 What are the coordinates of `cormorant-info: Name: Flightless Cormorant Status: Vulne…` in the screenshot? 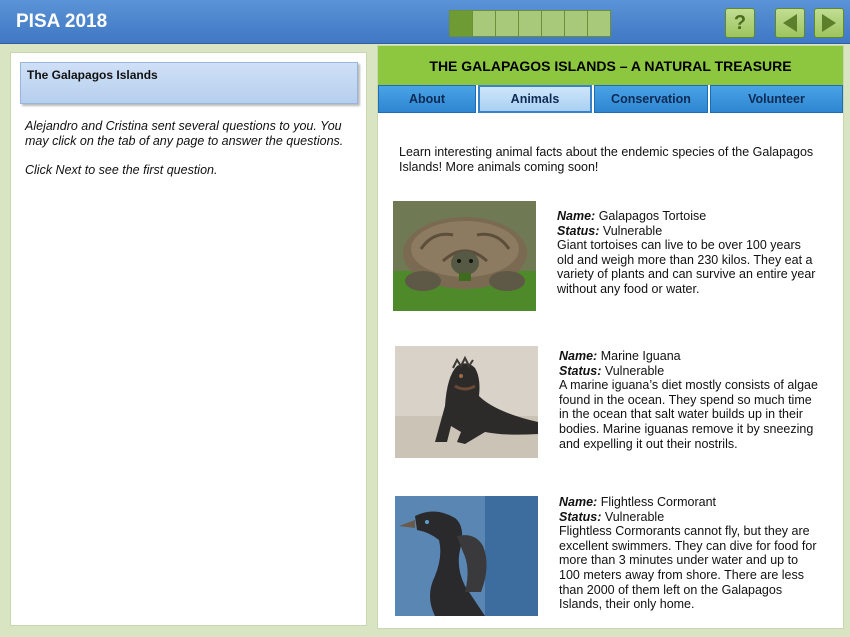 It's located at (689, 553).